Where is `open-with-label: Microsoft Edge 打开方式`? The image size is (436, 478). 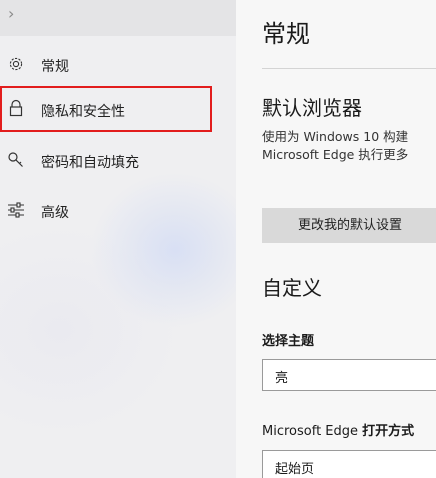 open-with-label: Microsoft Edge 打开方式 is located at coordinates (338, 429).